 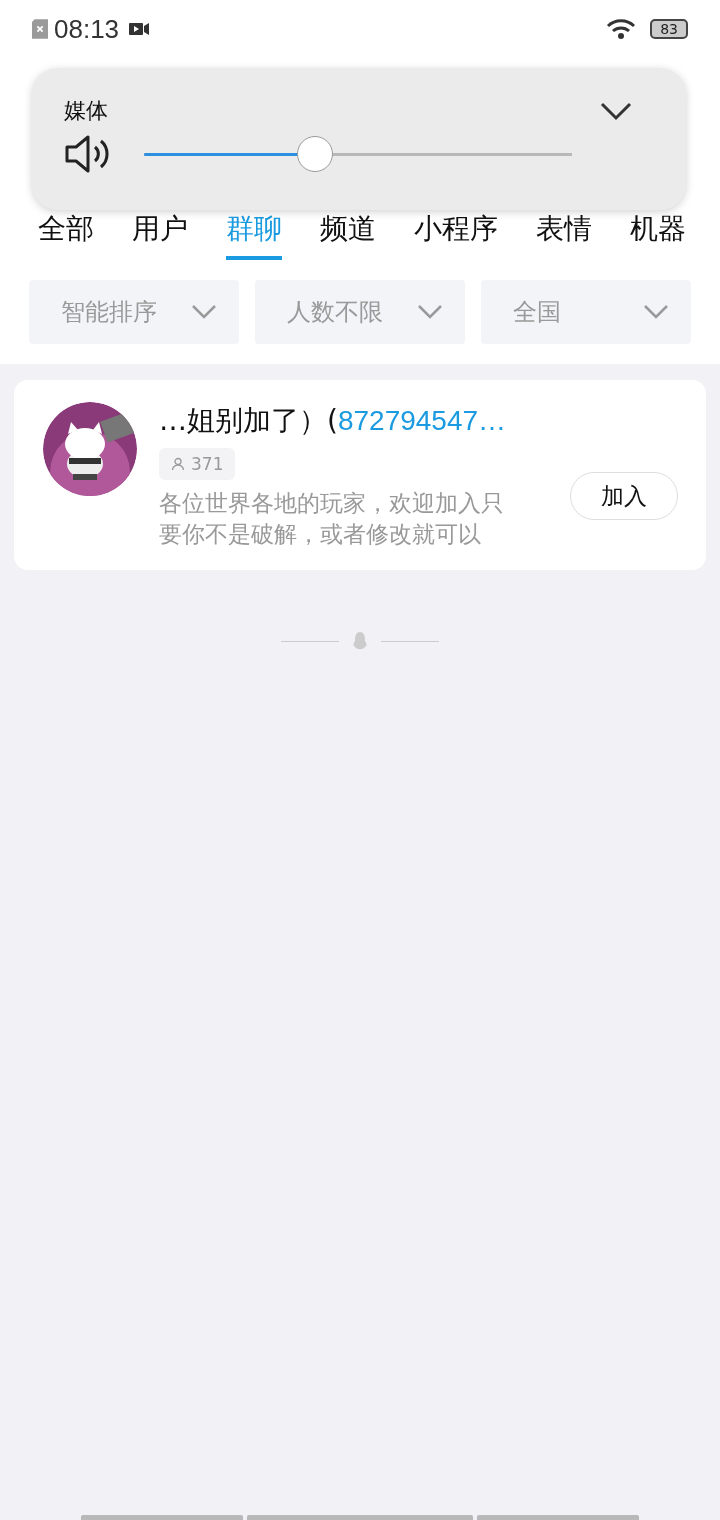 What do you see at coordinates (87, 29) in the screenshot?
I see `clock: 08:13` at bounding box center [87, 29].